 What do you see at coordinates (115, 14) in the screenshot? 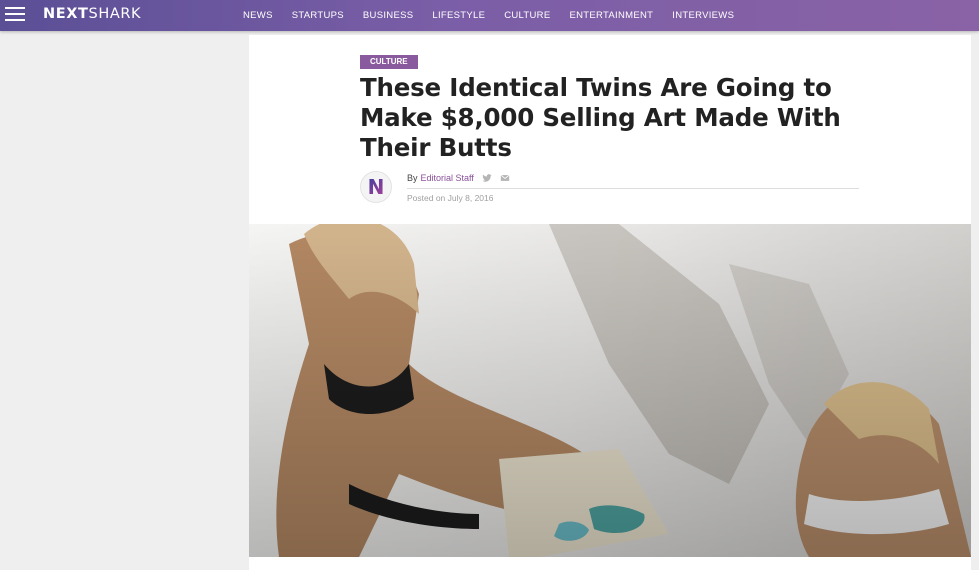
I see `logo-rest-text: SHARK` at bounding box center [115, 14].